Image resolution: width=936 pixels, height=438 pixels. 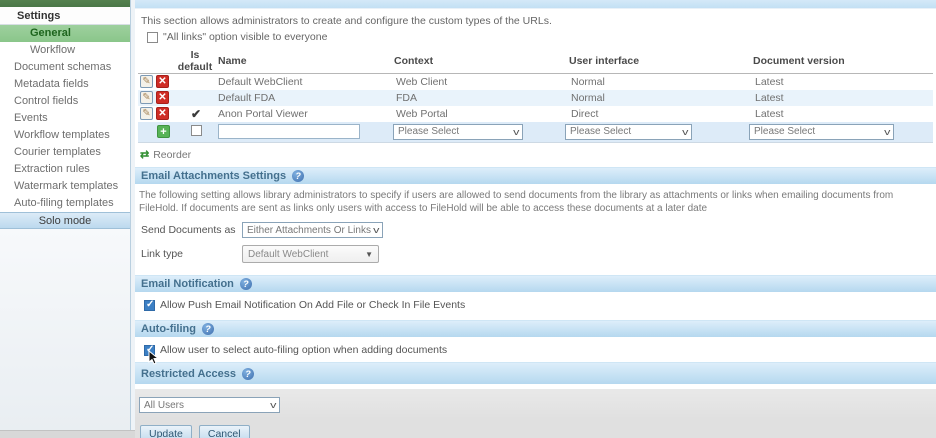 What do you see at coordinates (535, 373) in the screenshot?
I see `restricted-access-section-header: Restricted Access ?` at bounding box center [535, 373].